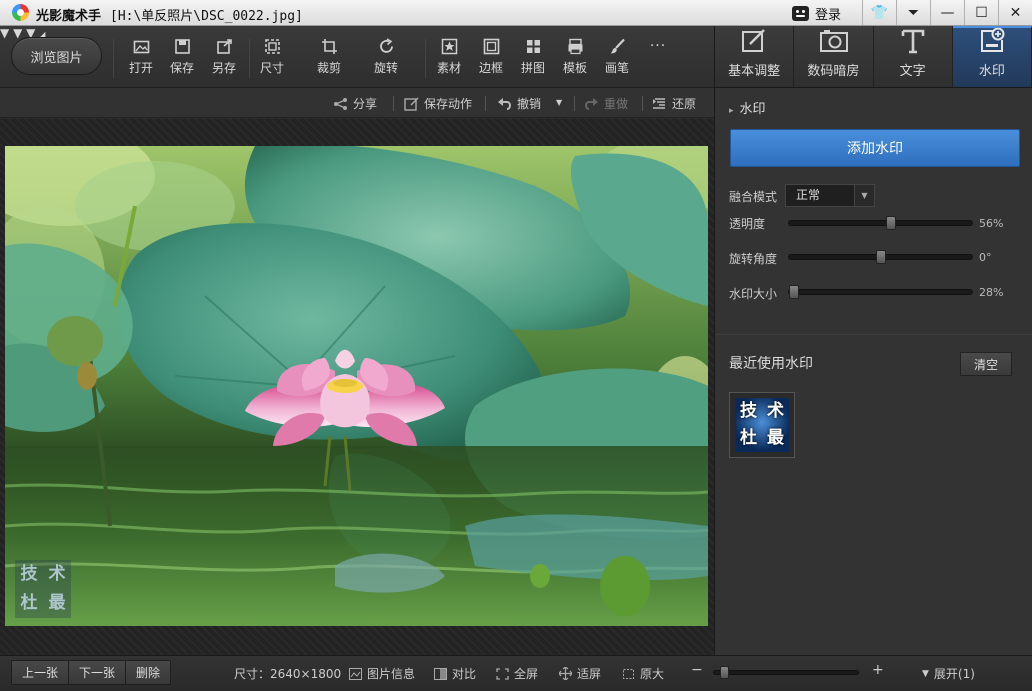 This screenshot has height=691, width=1032. Describe the element at coordinates (794, 292) in the screenshot. I see `size-slider-thumb` at that location.